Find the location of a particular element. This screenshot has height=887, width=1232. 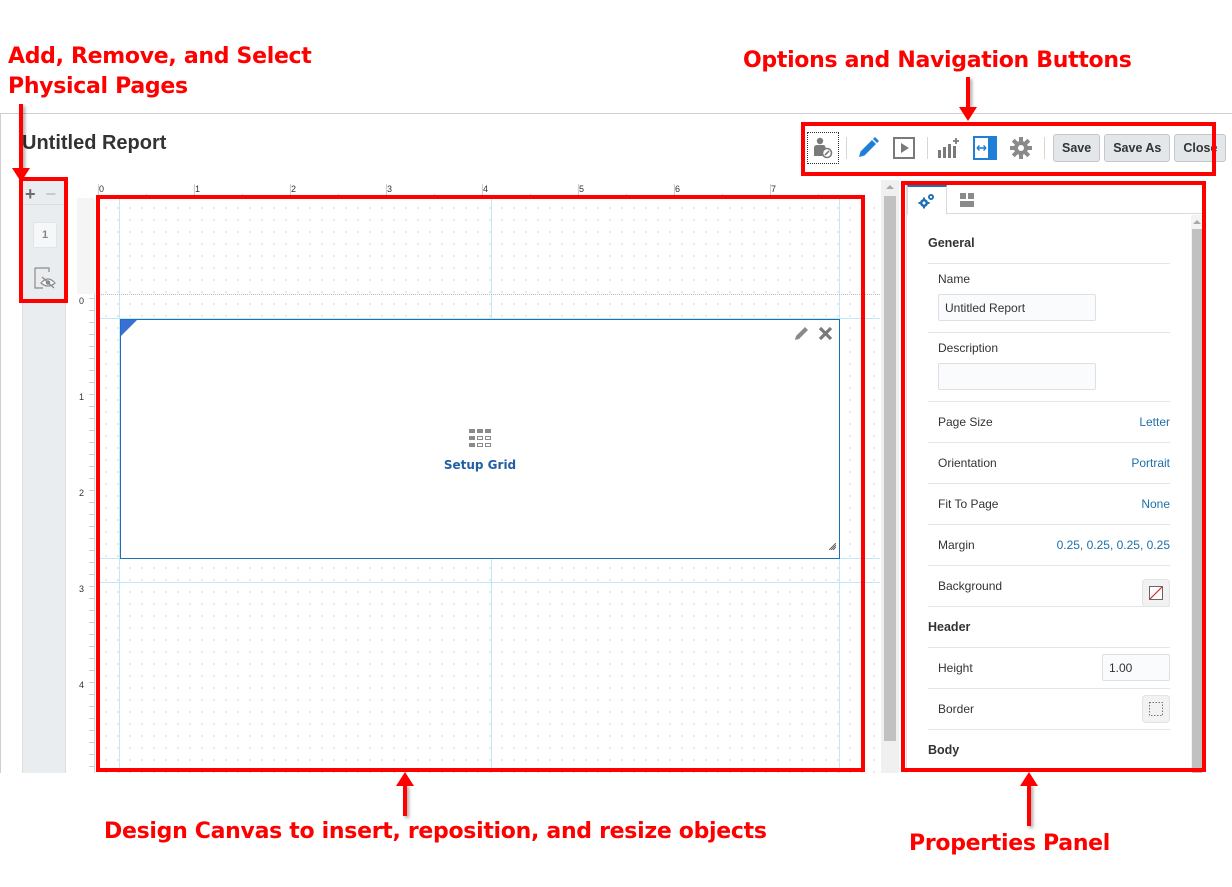

fit-width-button is located at coordinates (985, 148).